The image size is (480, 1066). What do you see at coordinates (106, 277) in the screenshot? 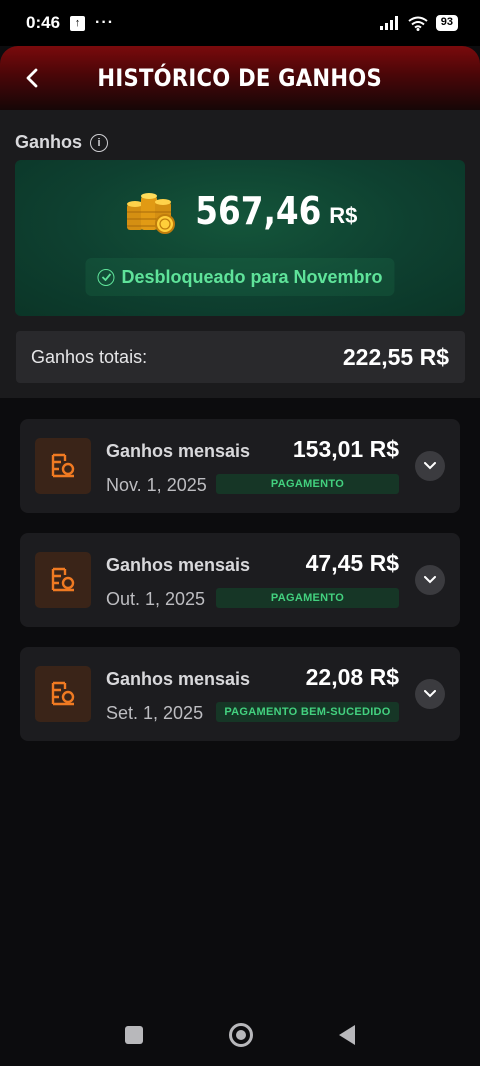
I see `check-circle-icon` at bounding box center [106, 277].